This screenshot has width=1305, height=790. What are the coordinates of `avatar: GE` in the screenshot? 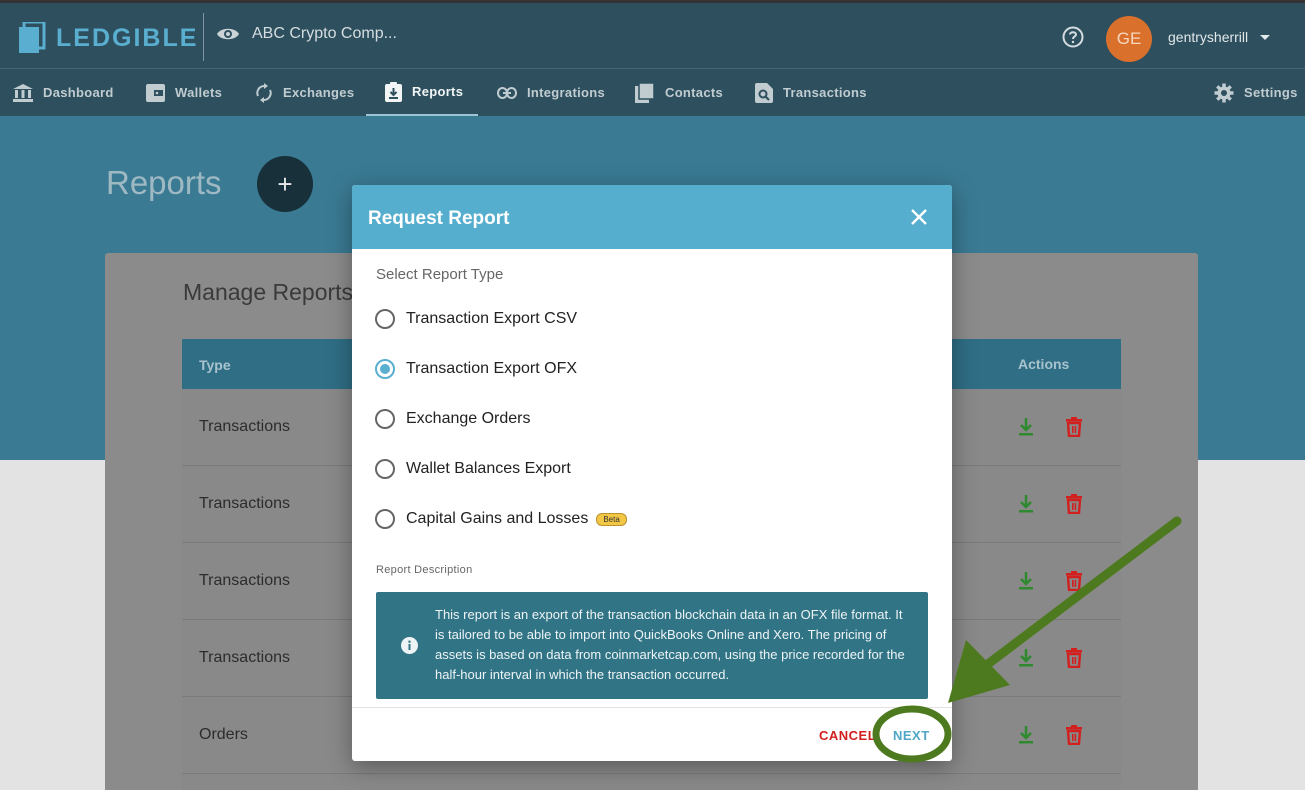 It's located at (1129, 39).